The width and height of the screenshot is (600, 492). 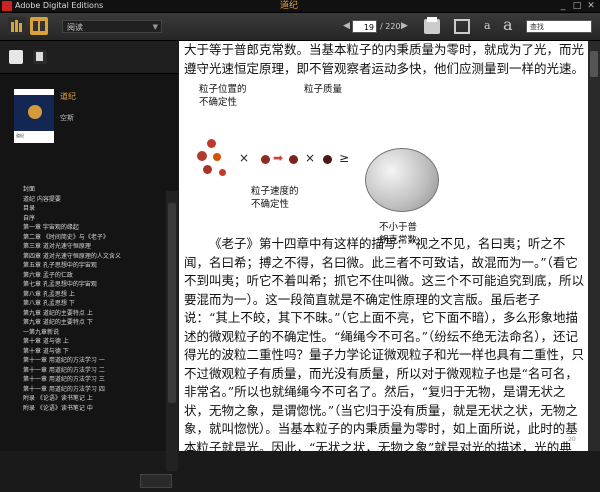 What do you see at coordinates (462, 26) in the screenshot?
I see `fit-page-icon` at bounding box center [462, 26].